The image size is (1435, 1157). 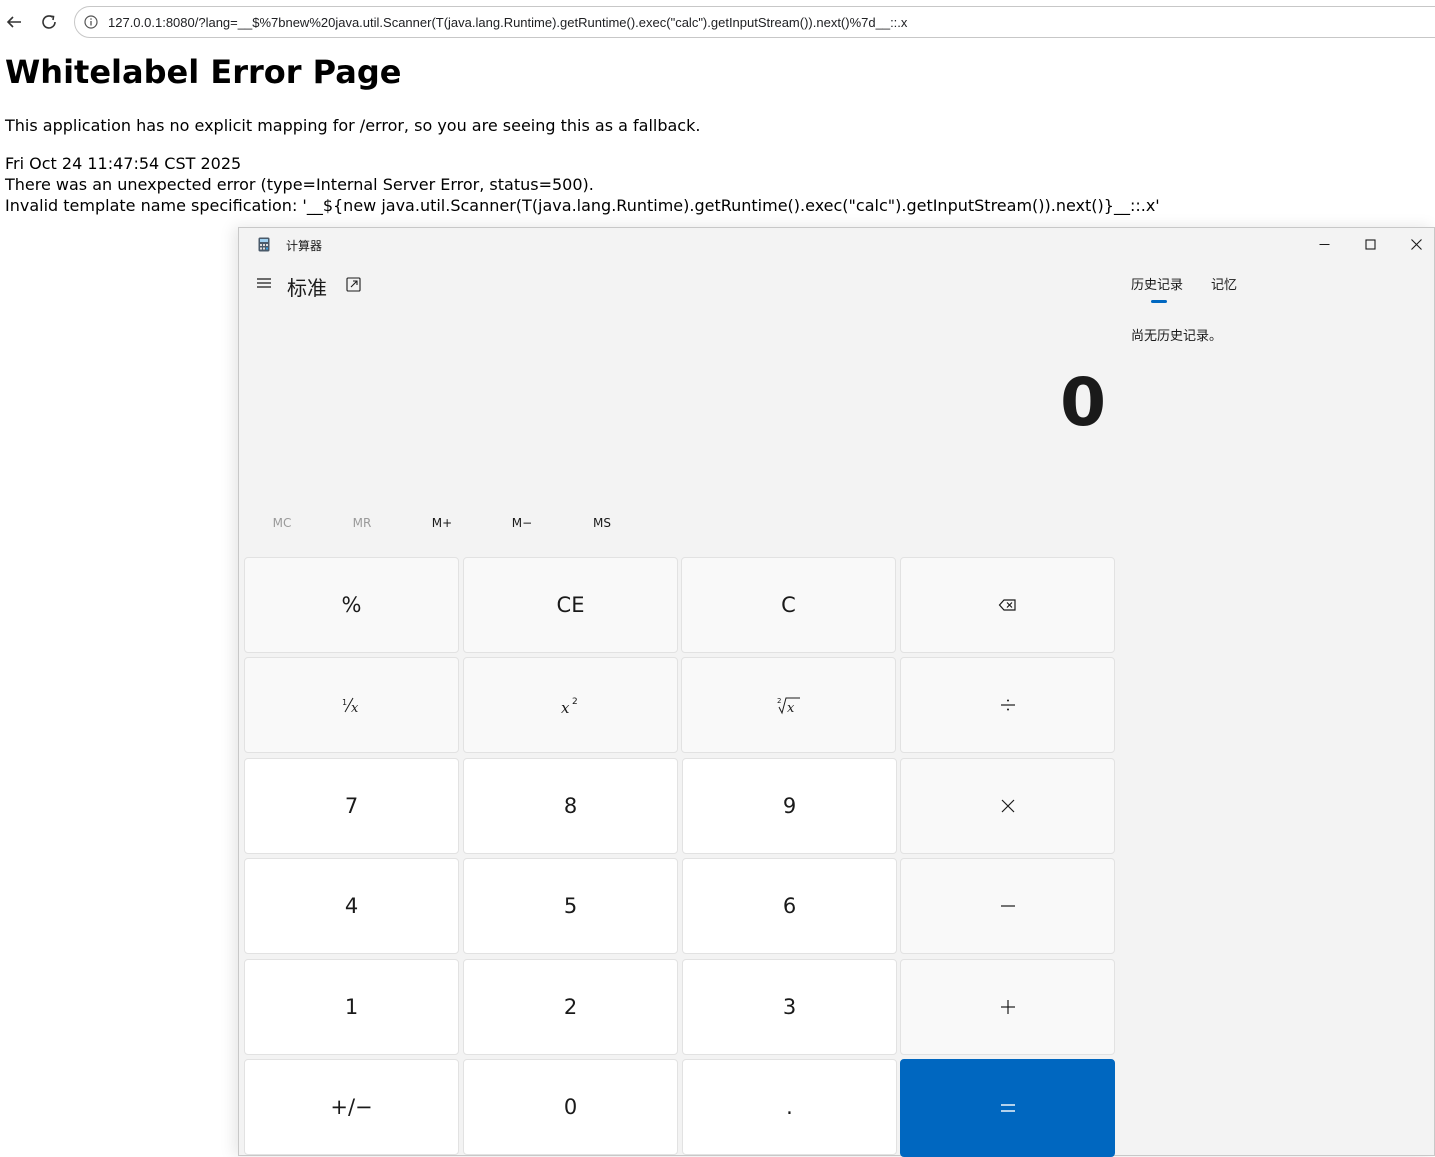 I want to click on minimize-button, so click(x=1324, y=244).